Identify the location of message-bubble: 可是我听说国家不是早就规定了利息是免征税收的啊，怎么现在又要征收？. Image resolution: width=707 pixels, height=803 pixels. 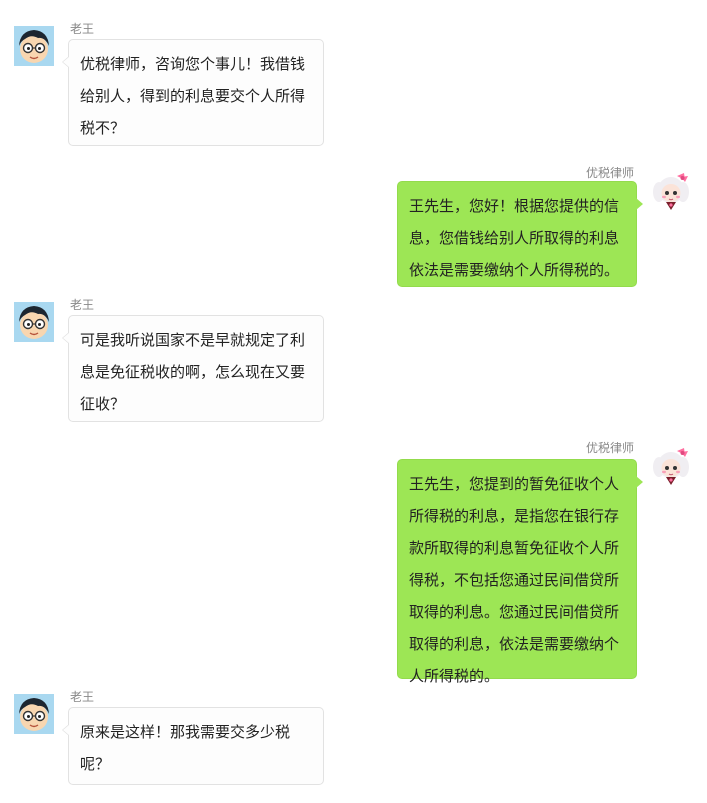
(193, 368).